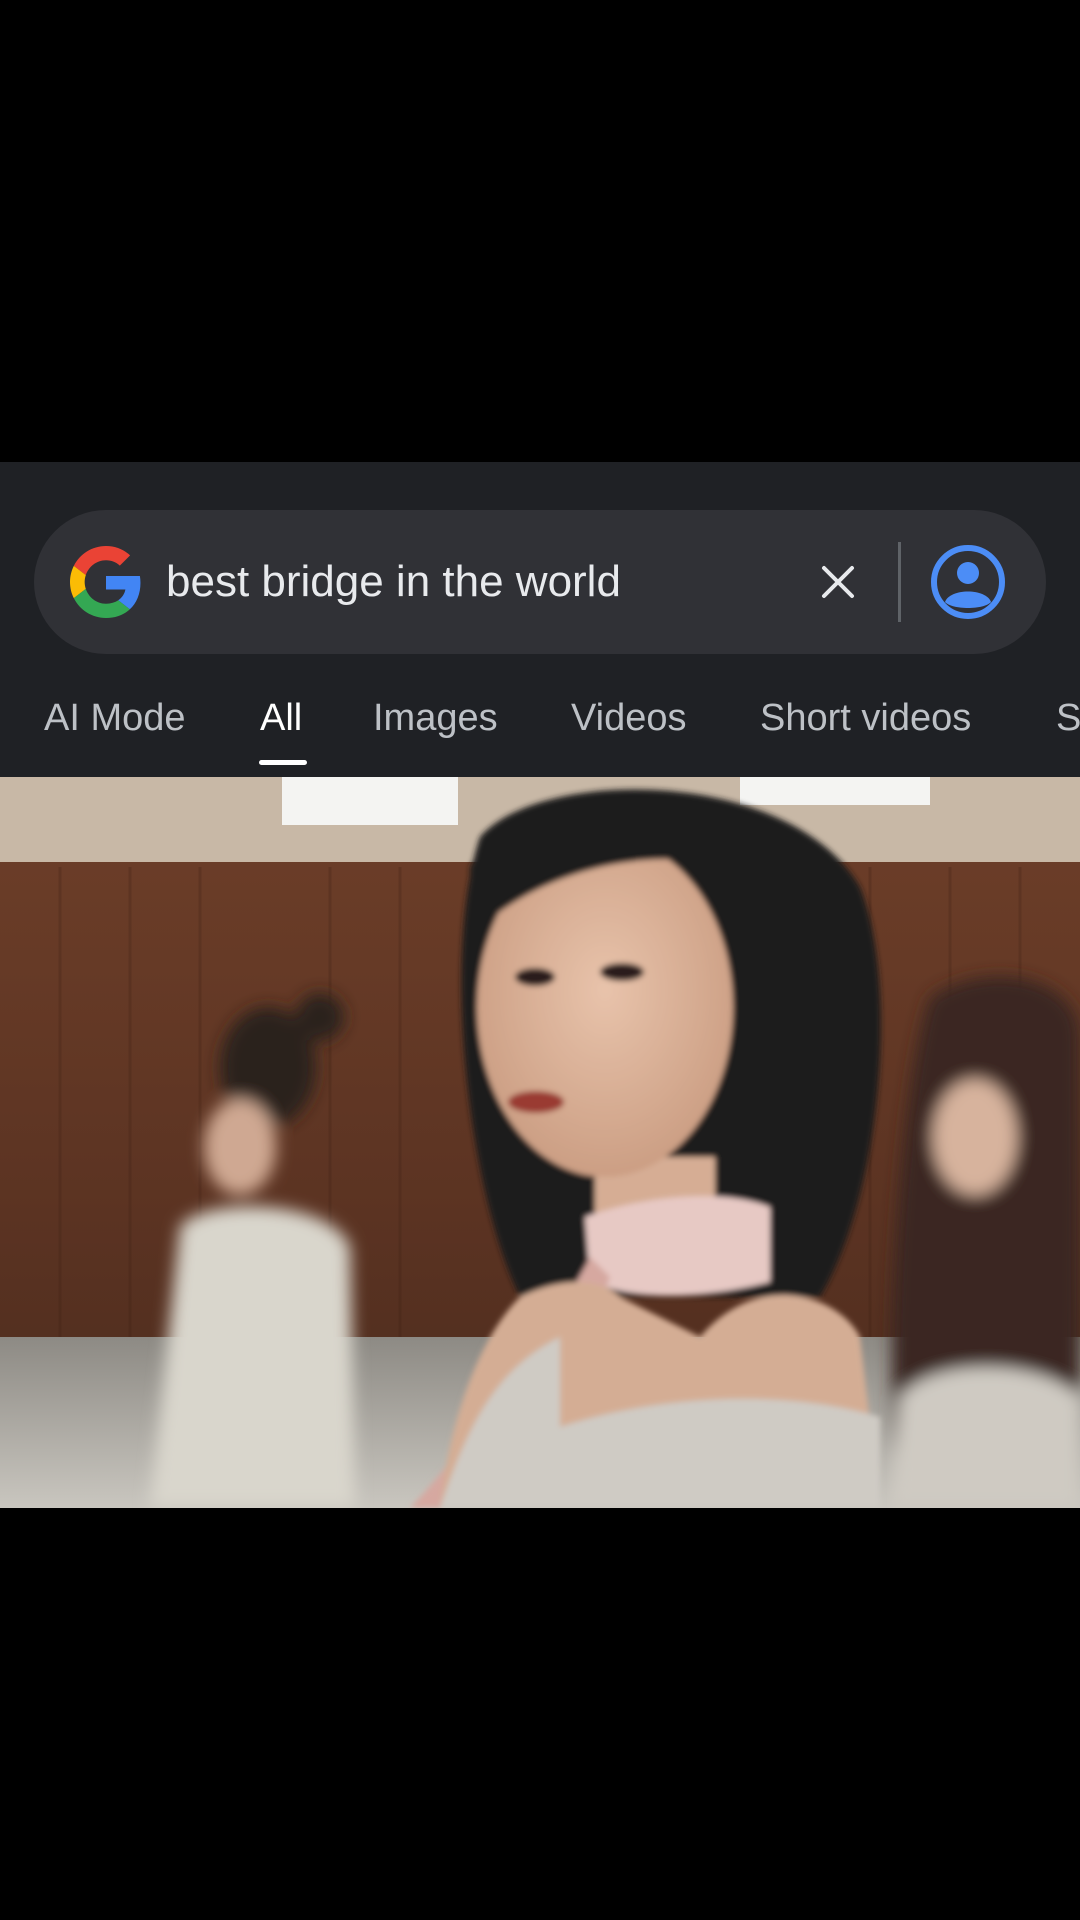 This screenshot has width=1080, height=1920. I want to click on tab-images: Images, so click(435, 718).